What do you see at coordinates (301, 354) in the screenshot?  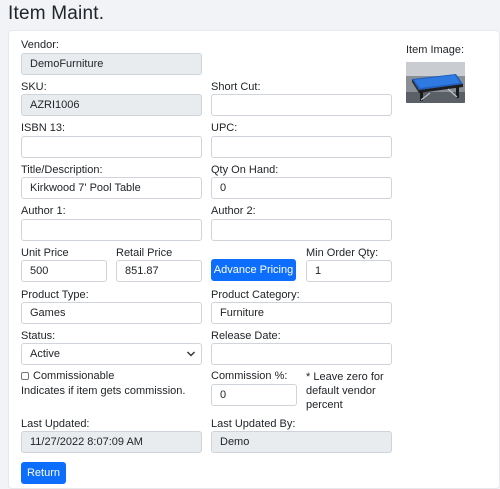 I see `release-date-input` at bounding box center [301, 354].